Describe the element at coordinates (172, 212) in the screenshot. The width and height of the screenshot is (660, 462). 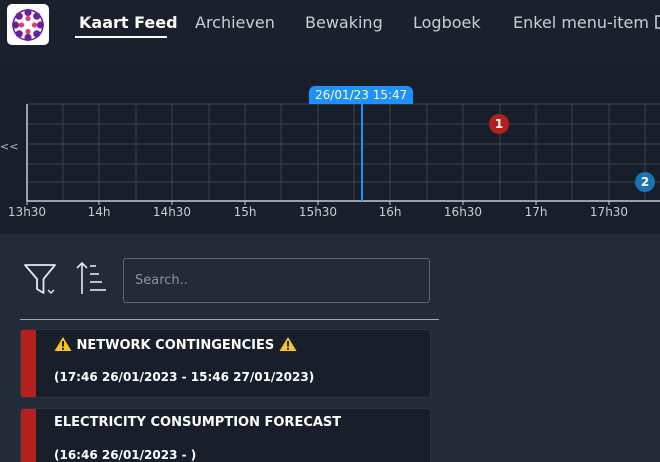
I see `tick-label: 14h30` at that location.